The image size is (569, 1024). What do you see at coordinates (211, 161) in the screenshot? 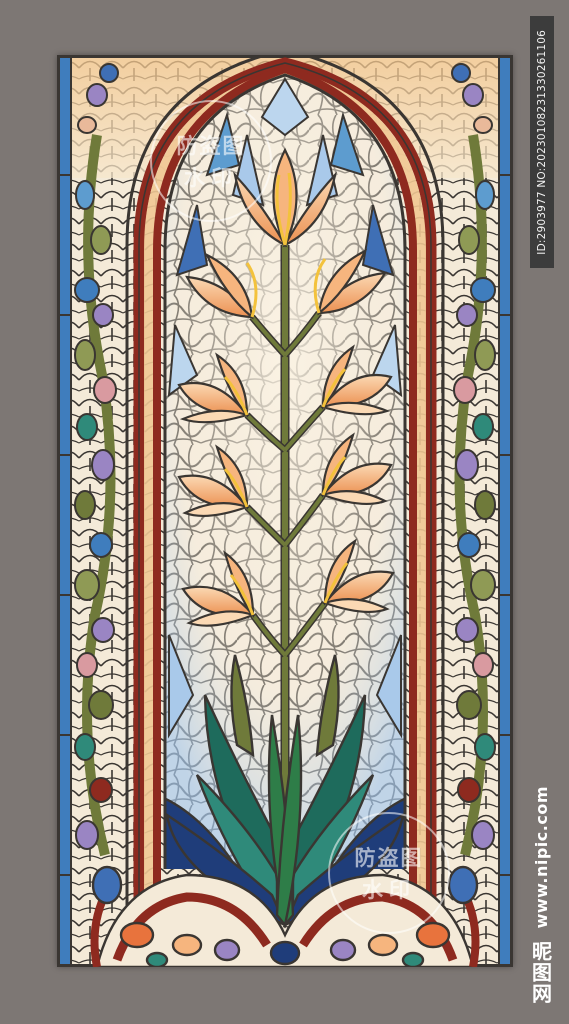
I see `watermark-stamp-top: 防盗图 水印` at bounding box center [211, 161].